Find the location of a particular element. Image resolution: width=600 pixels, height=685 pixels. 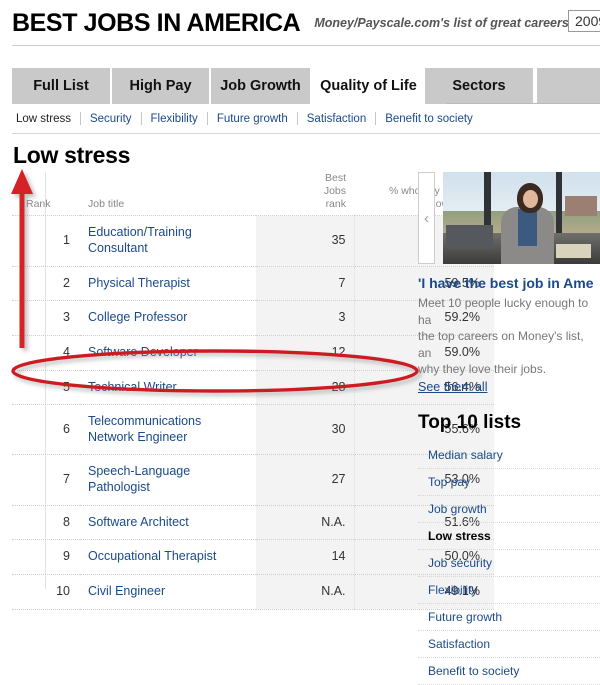

cell-rank: 10 is located at coordinates (46, 591).